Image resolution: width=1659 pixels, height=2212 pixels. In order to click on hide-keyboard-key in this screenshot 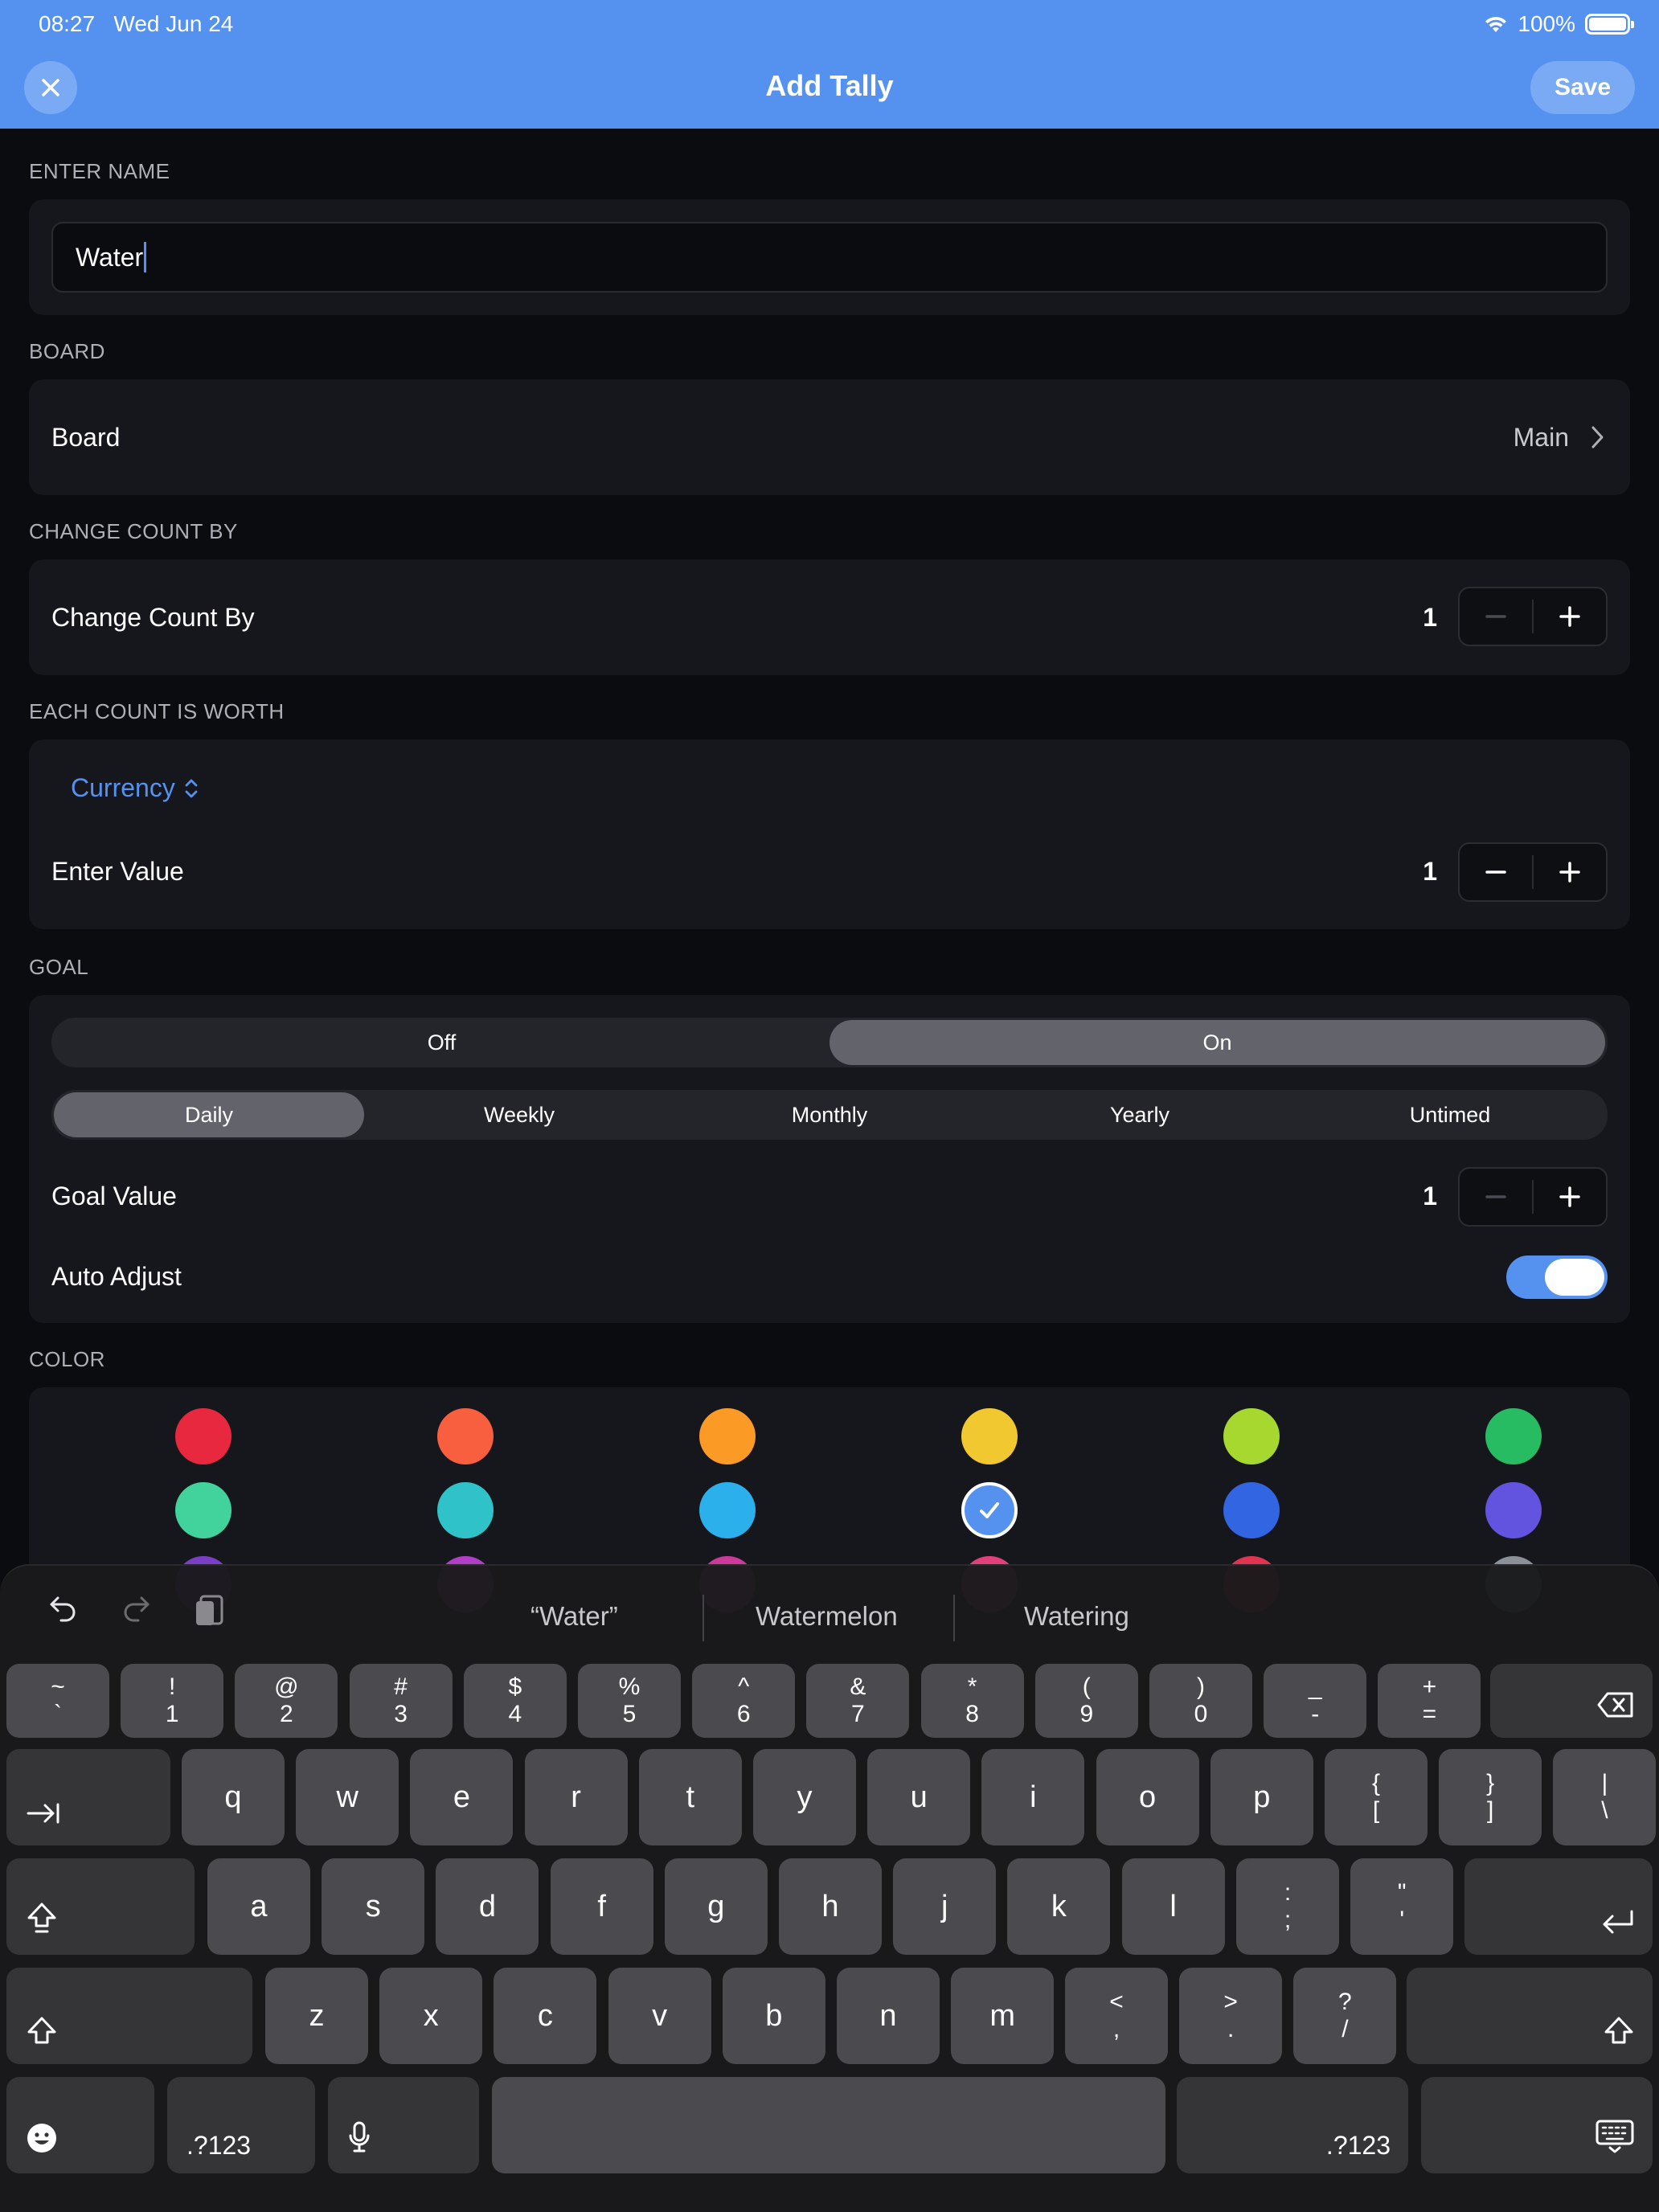, I will do `click(1537, 2125)`.